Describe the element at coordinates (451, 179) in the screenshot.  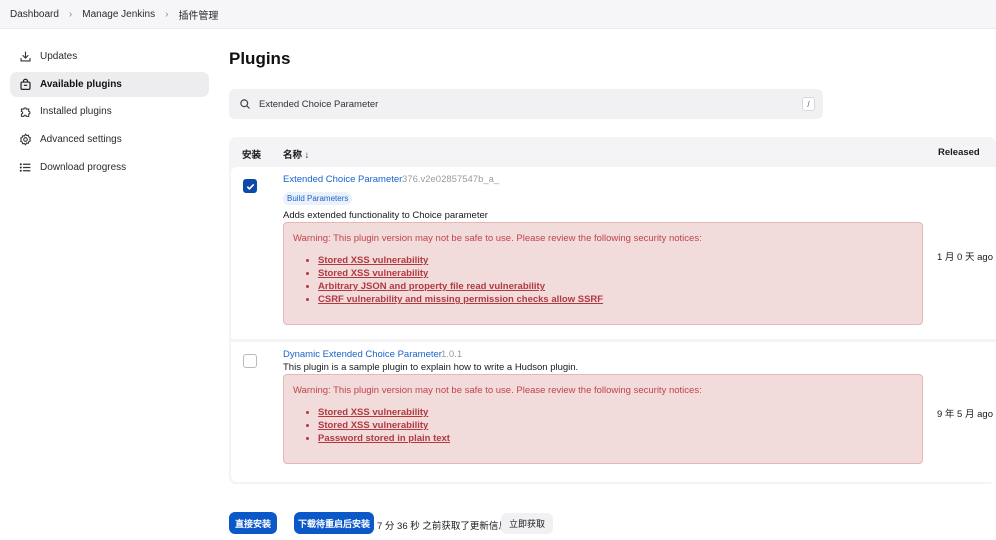
I see `plugin-version: 376.v2e02857547b_a_` at that location.